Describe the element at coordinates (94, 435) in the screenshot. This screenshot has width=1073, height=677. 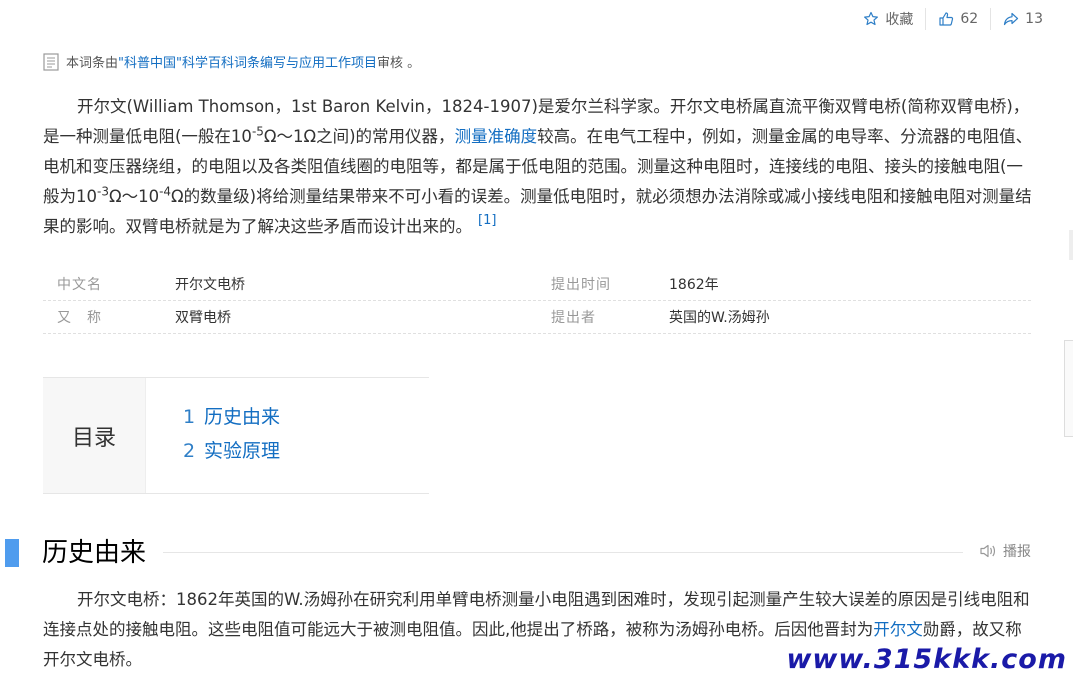
I see `catalog-title: 目录` at that location.